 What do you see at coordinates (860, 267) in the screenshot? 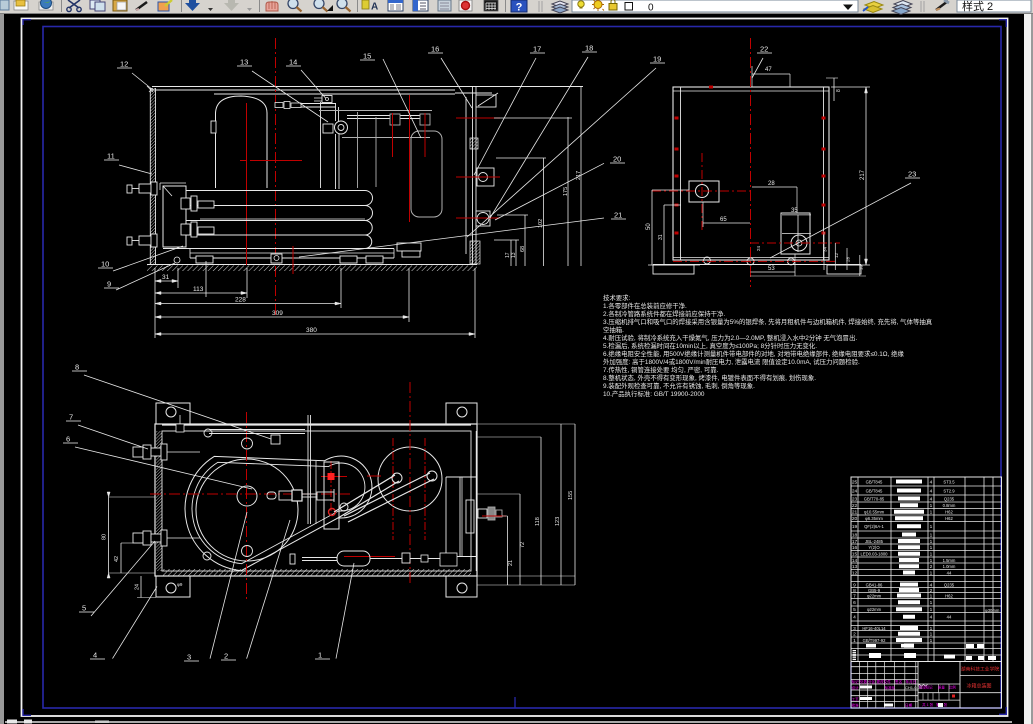
I see `svg-text: 10` at bounding box center [860, 267].